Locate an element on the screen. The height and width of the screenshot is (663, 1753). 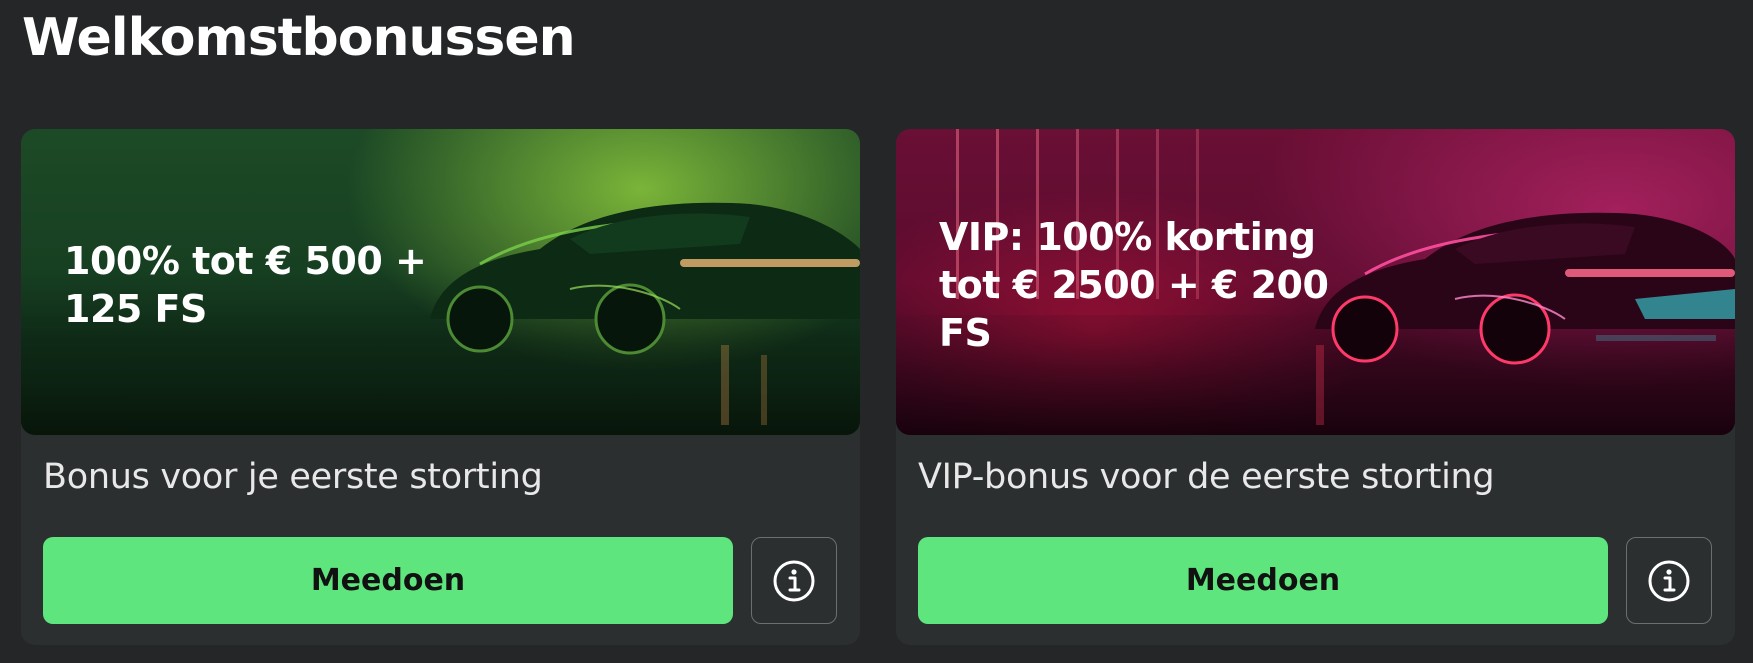
bonus-offer-text: 100% tot € 500 + 125 FS is located at coordinates (245, 285).